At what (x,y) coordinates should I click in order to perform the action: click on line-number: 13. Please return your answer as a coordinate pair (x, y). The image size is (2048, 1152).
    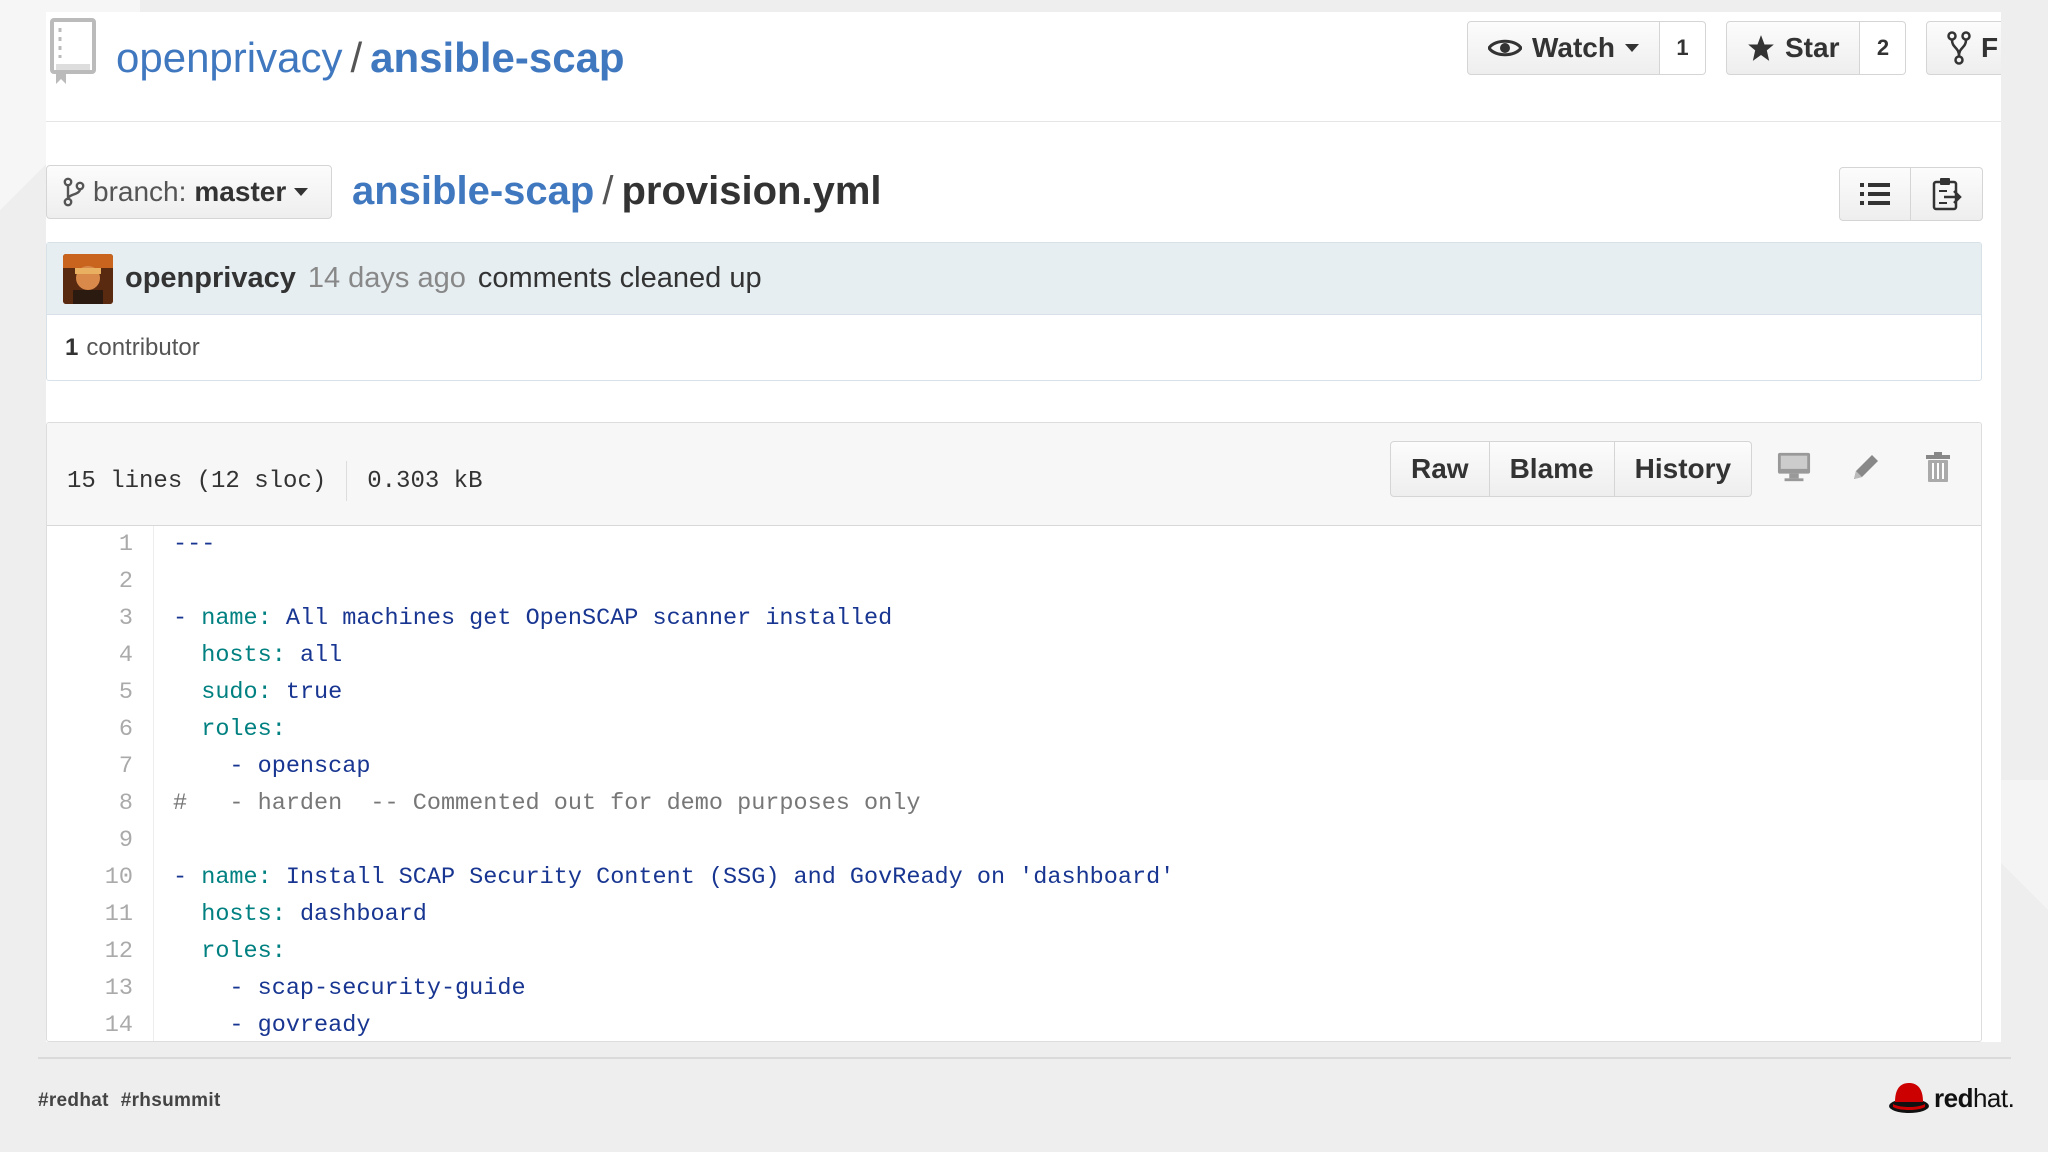
    Looking at the image, I should click on (100, 988).